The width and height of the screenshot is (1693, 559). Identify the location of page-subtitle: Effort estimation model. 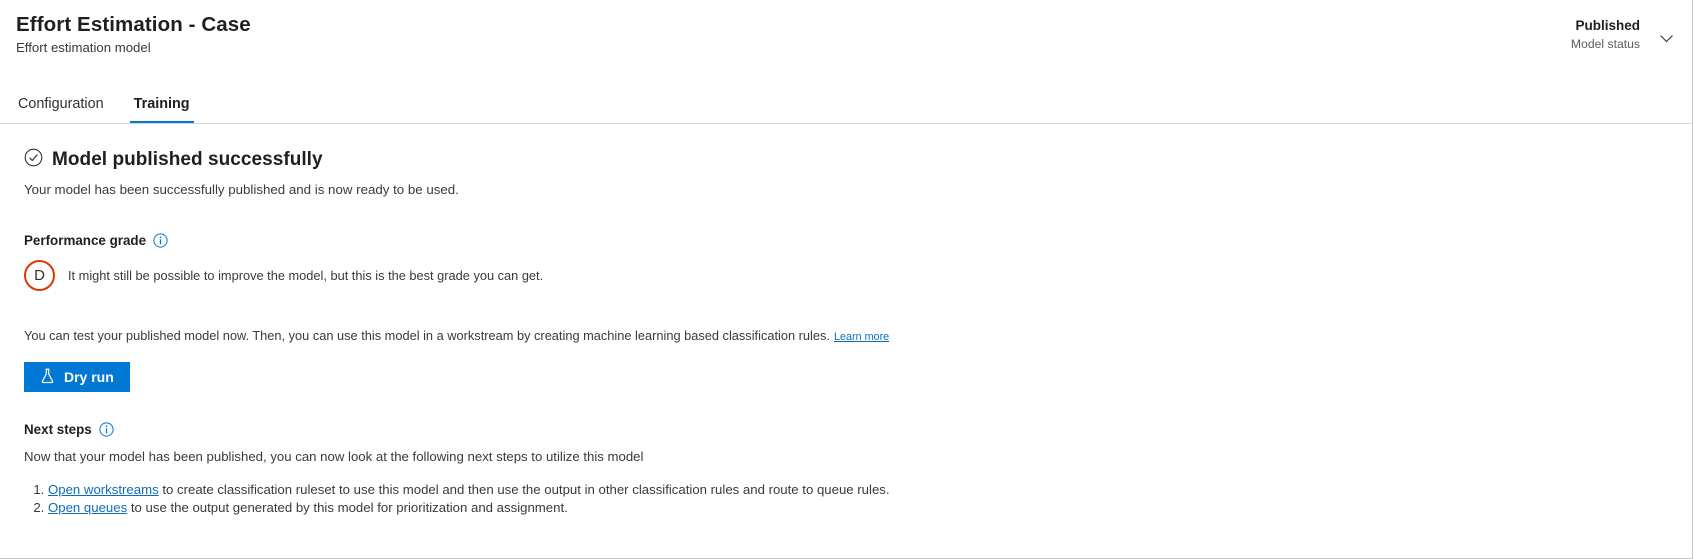
(83, 47).